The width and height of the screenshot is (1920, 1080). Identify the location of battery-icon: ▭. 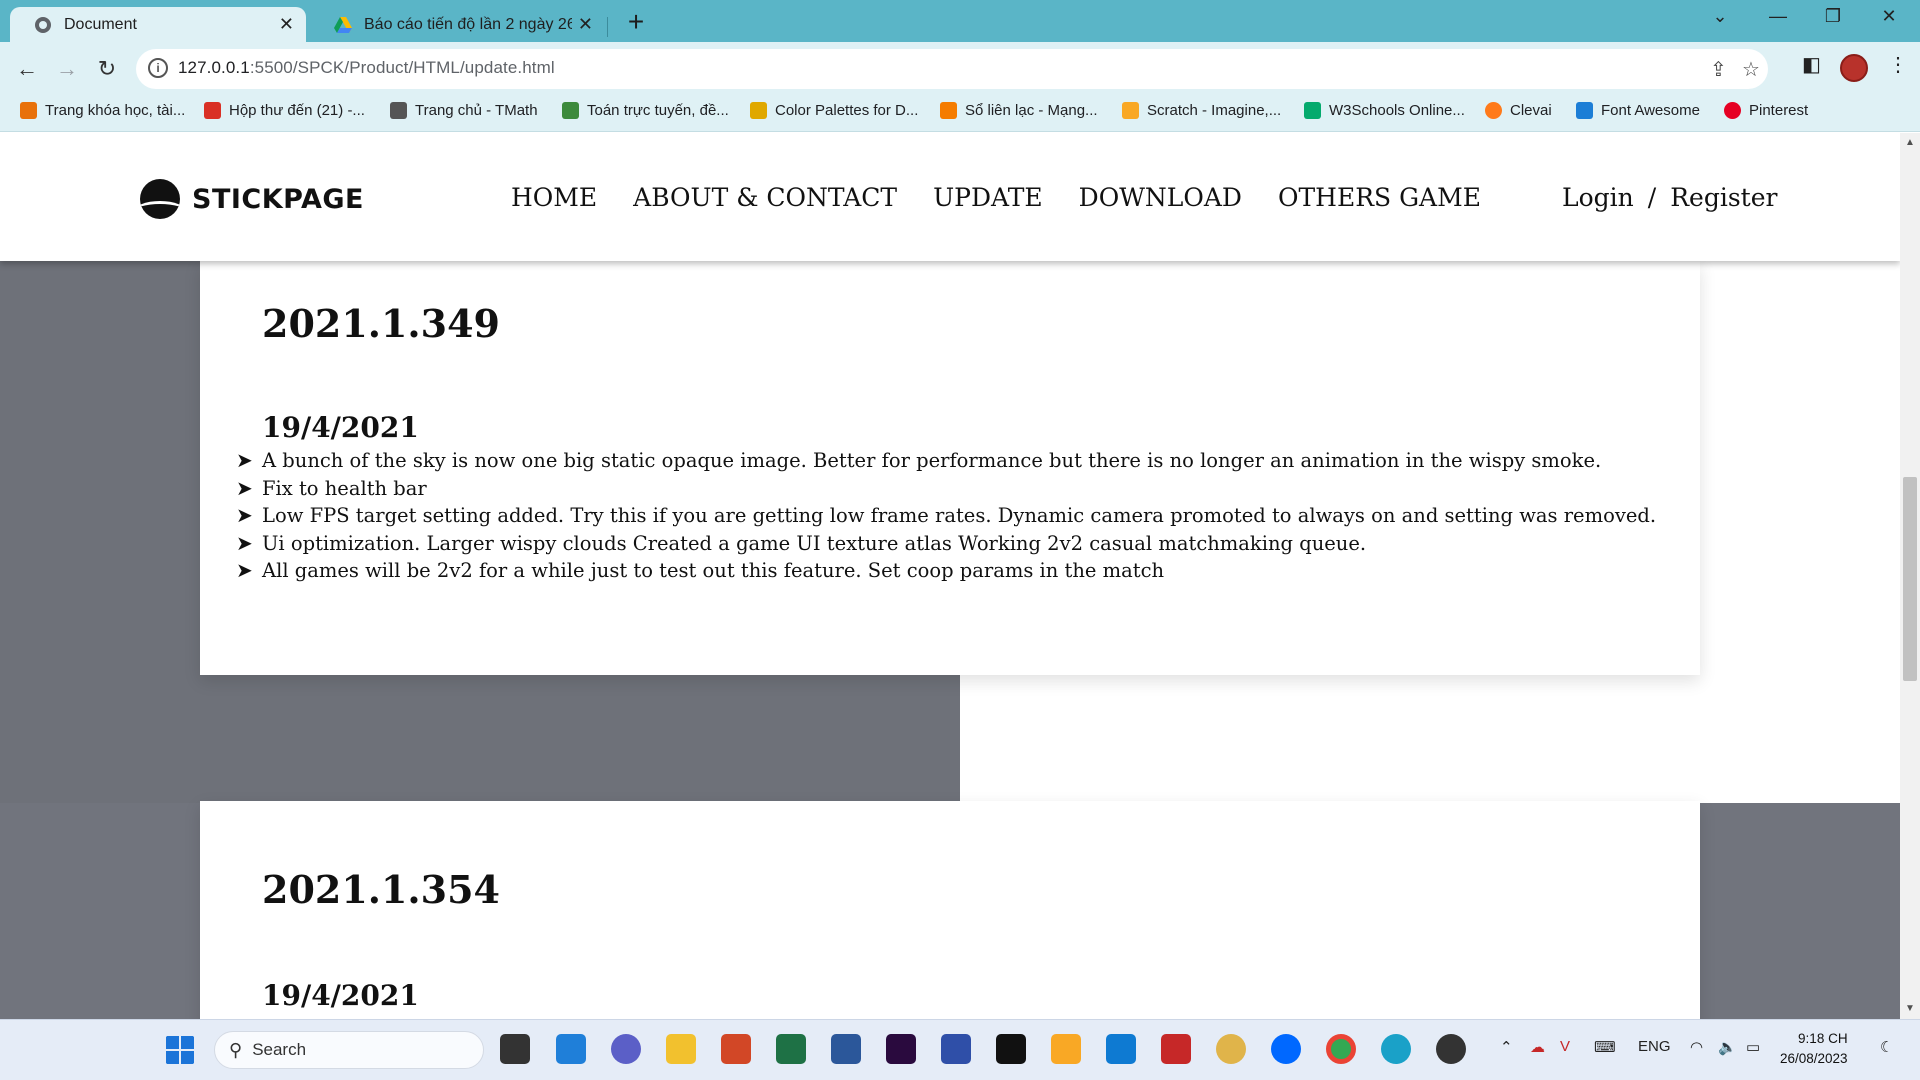
(1753, 1047).